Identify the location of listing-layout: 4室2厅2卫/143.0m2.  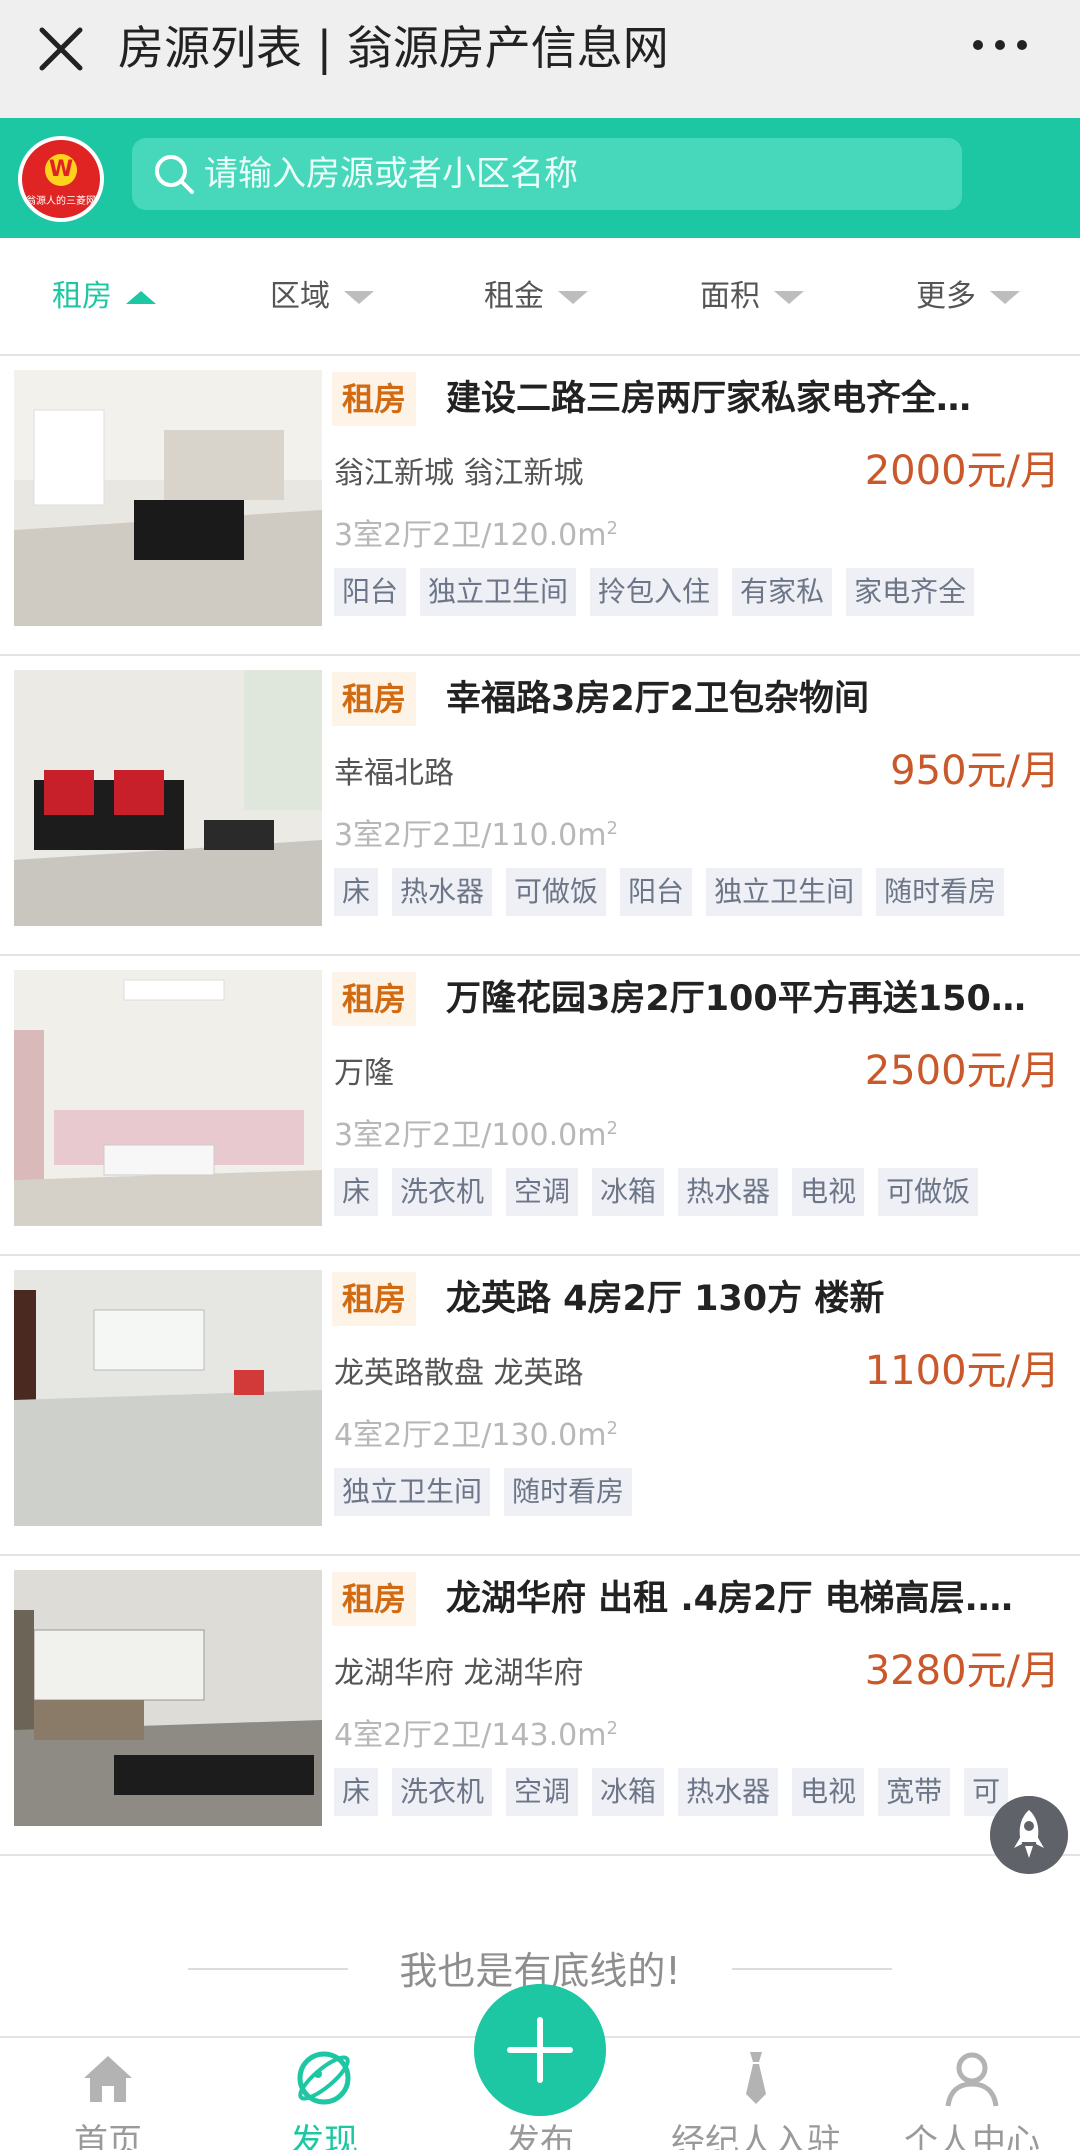
(476, 1732).